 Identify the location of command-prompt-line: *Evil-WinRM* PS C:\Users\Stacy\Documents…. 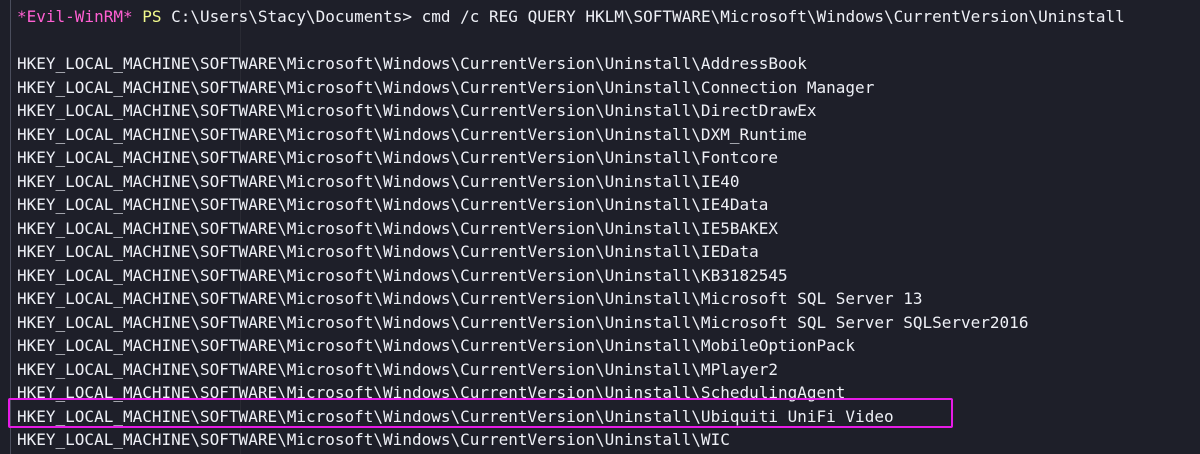
(571, 17).